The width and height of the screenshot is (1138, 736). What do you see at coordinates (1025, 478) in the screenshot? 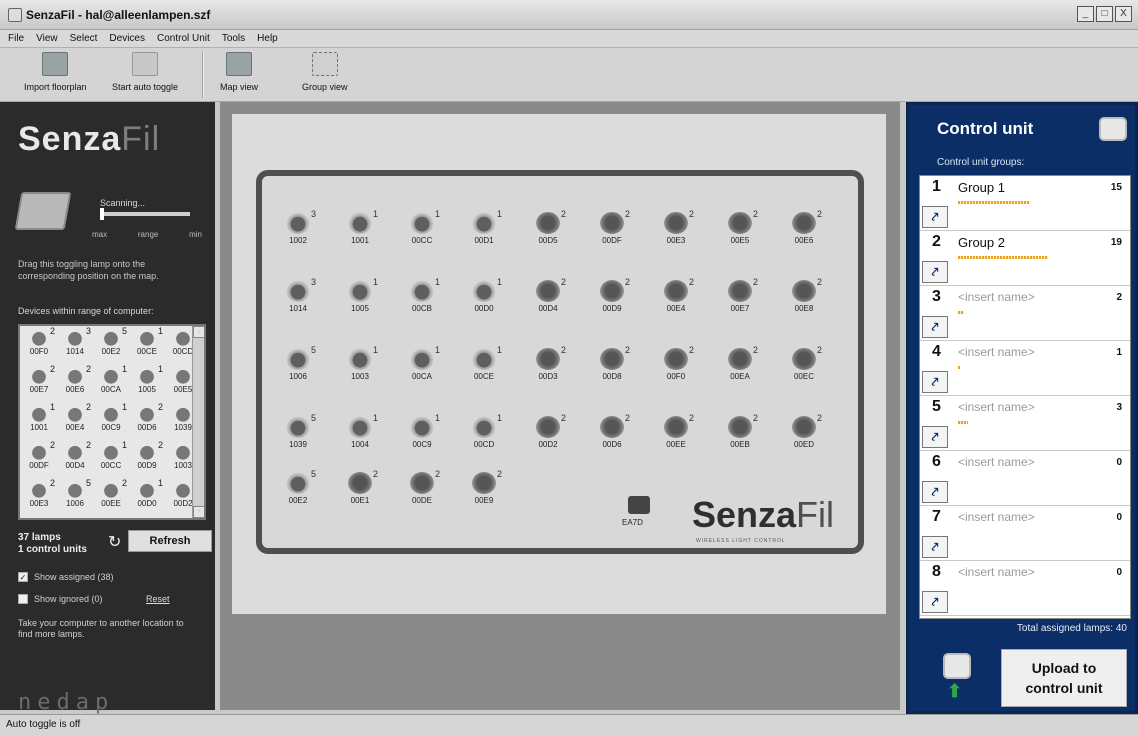
I see `group-row: 6 <insert name> 0 ⤤` at bounding box center [1025, 478].